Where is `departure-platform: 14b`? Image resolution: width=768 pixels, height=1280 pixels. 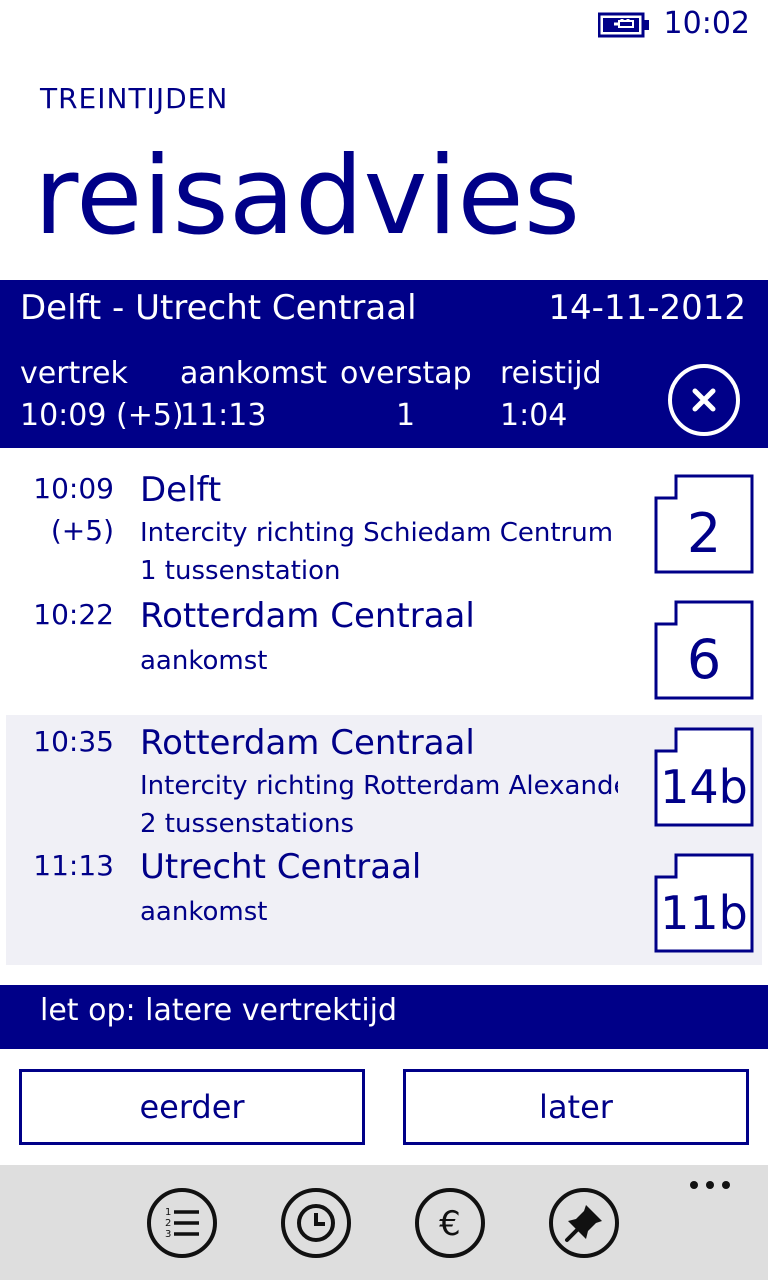 departure-platform: 14b is located at coordinates (704, 777).